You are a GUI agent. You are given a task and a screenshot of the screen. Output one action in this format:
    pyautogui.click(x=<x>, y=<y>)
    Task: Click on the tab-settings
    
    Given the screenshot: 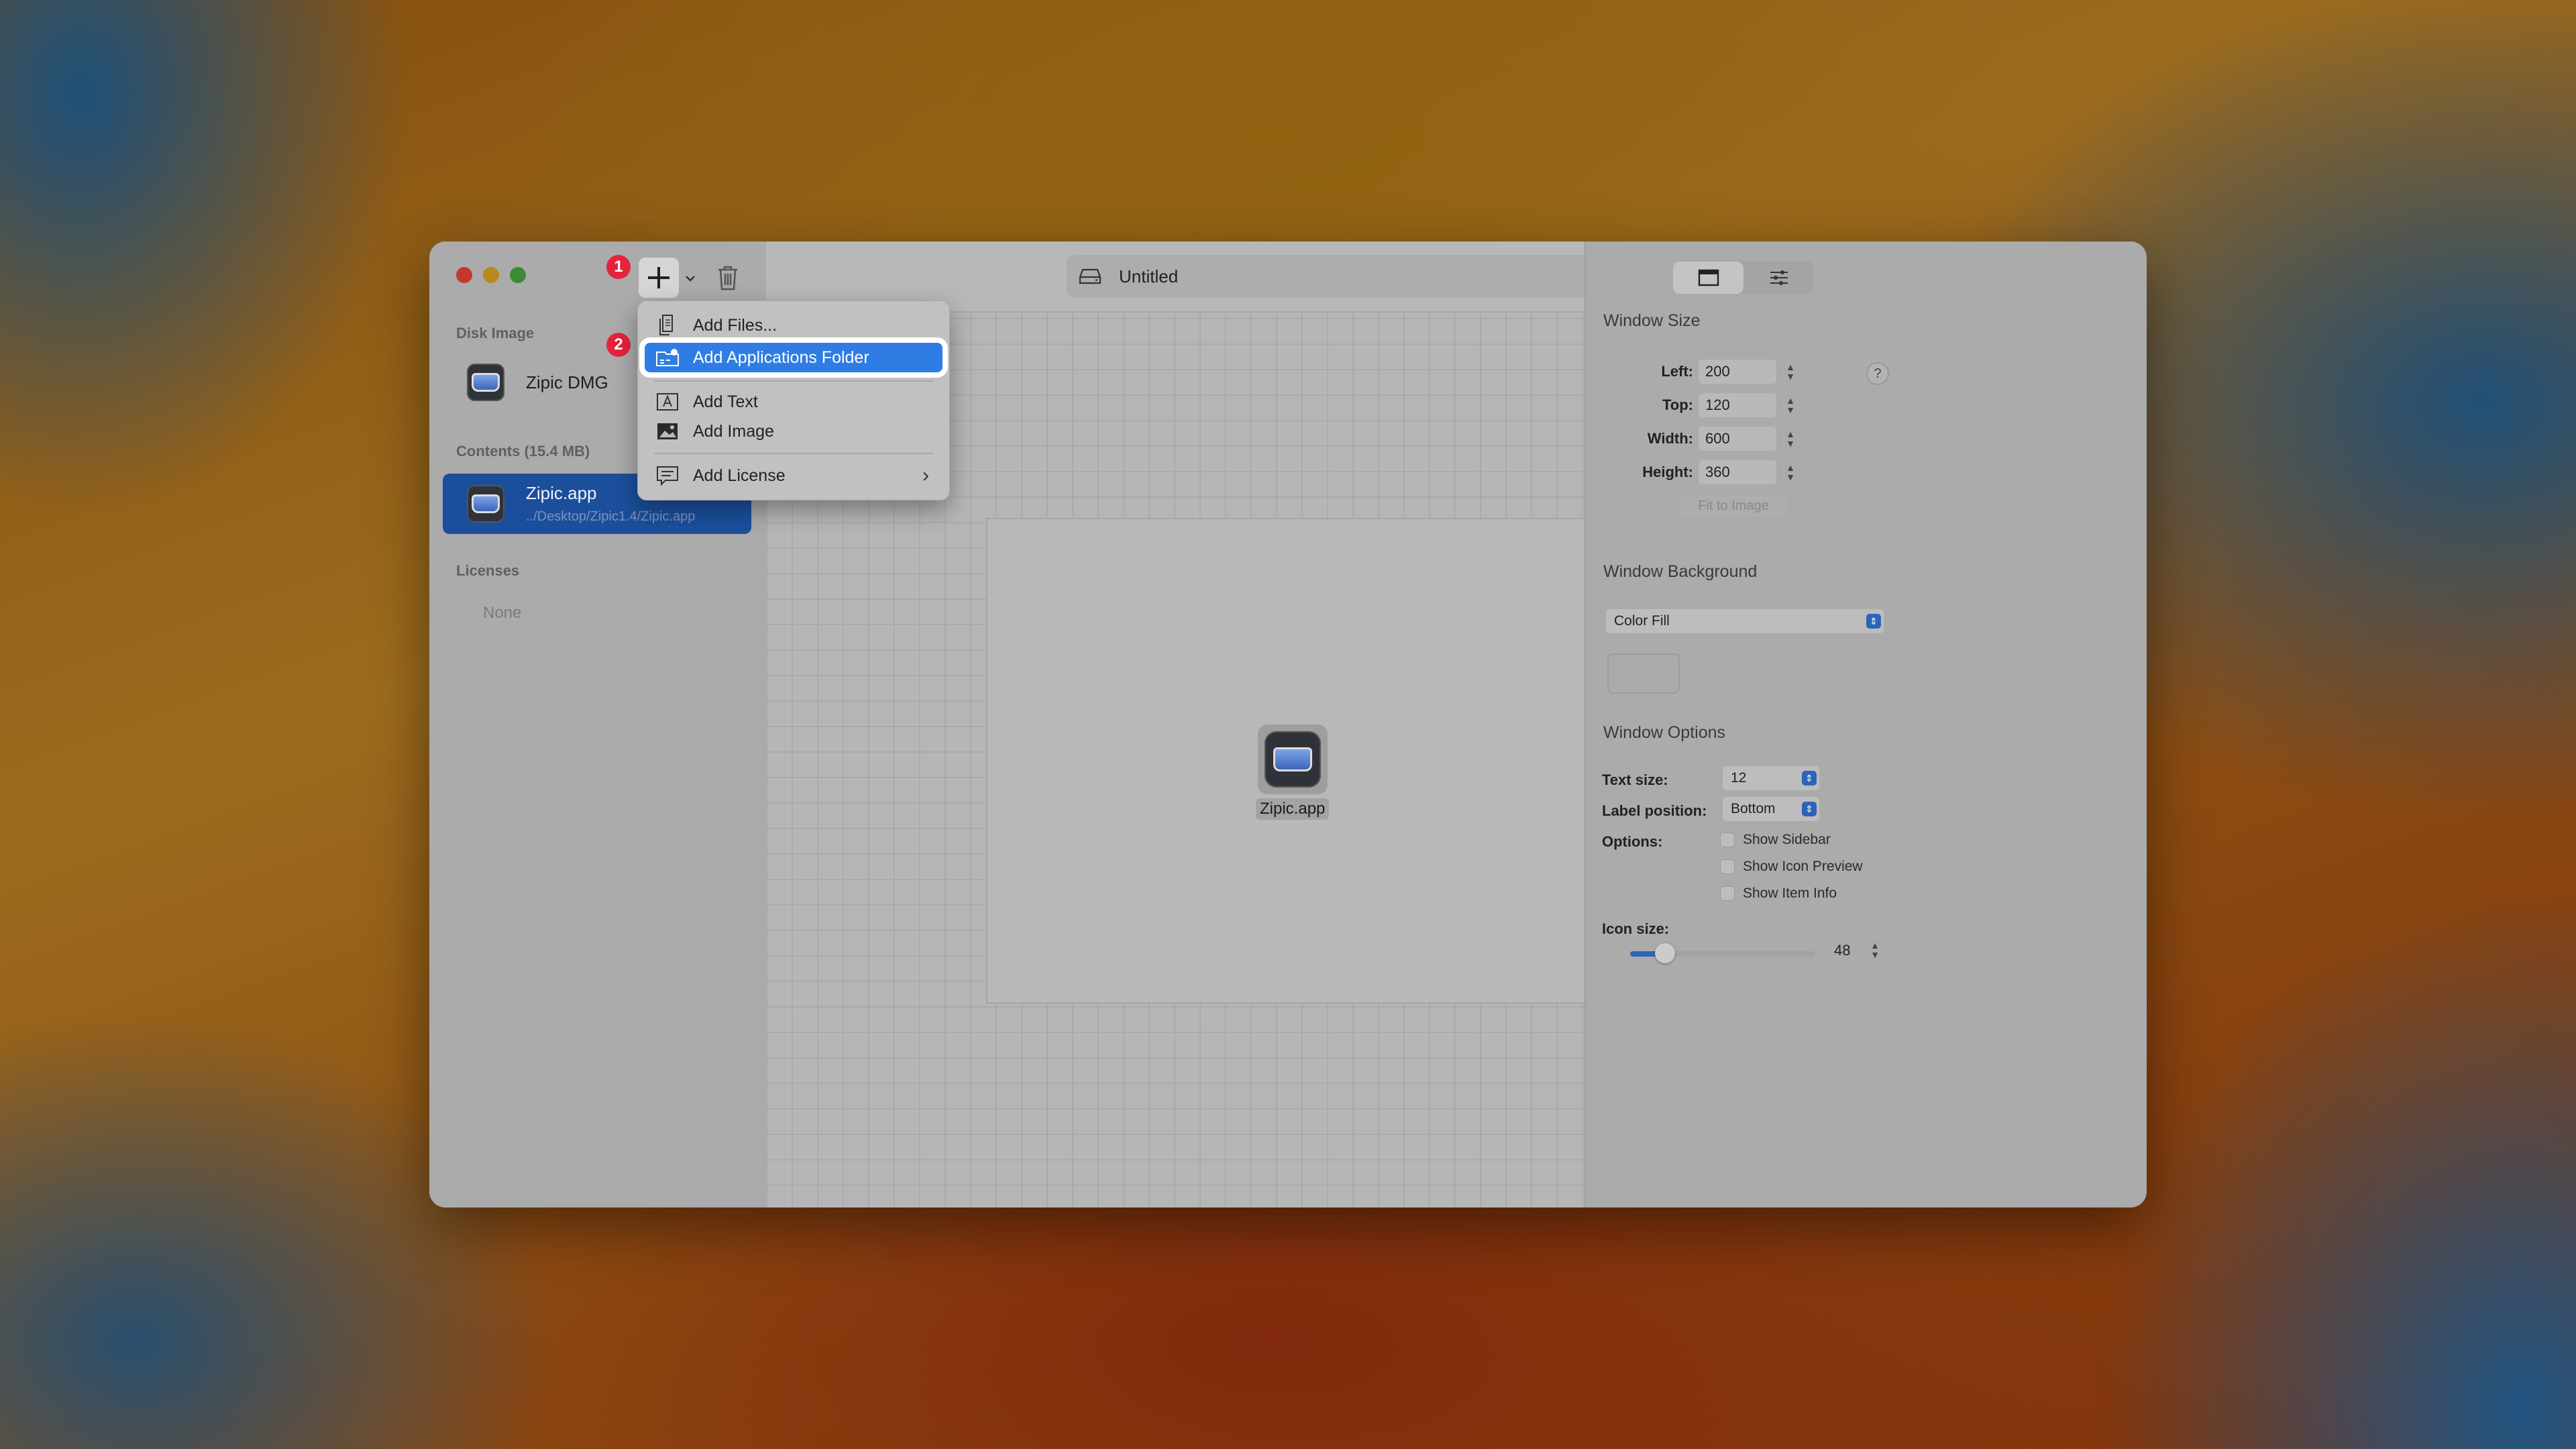 What is the action you would take?
    pyautogui.click(x=1778, y=278)
    